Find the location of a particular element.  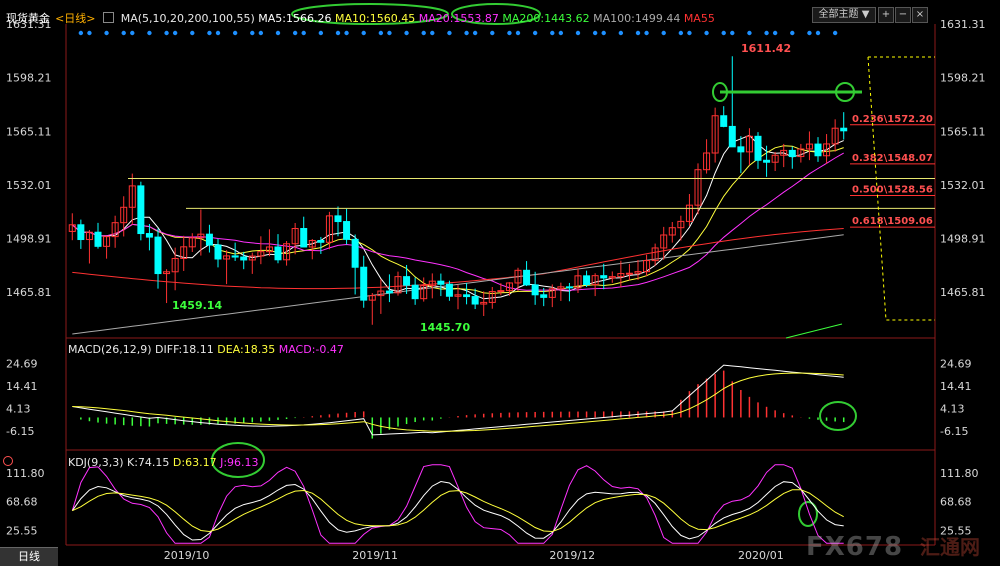

price-tick-label-right: 1631.31 is located at coordinates (963, 24).